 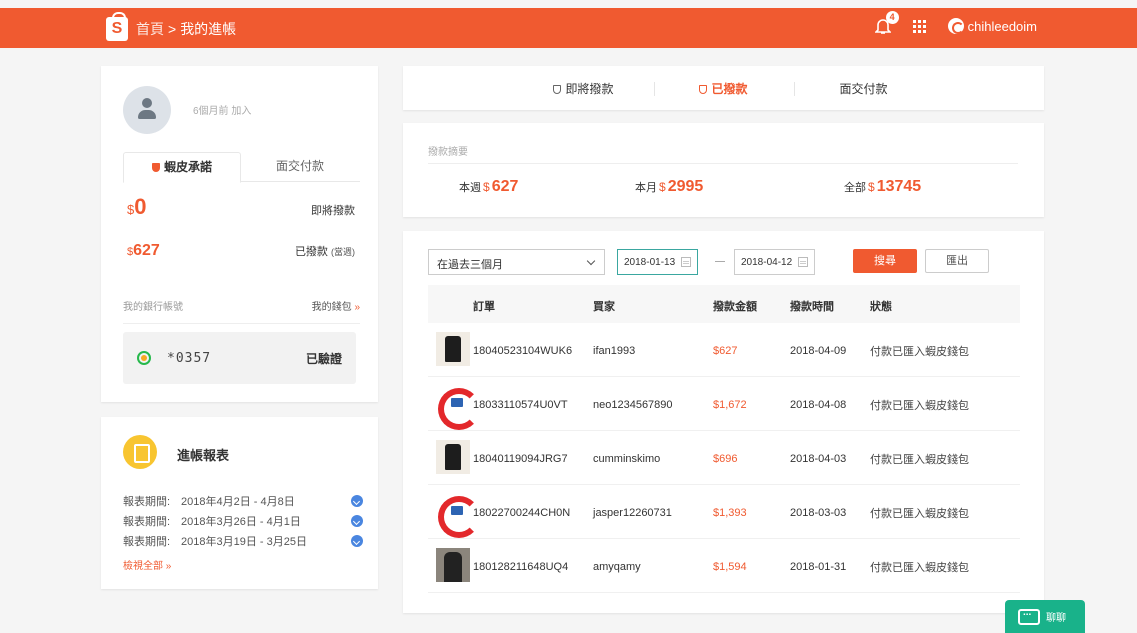 What do you see at coordinates (774, 262) in the screenshot?
I see `date-to-input: 2018-04-12` at bounding box center [774, 262].